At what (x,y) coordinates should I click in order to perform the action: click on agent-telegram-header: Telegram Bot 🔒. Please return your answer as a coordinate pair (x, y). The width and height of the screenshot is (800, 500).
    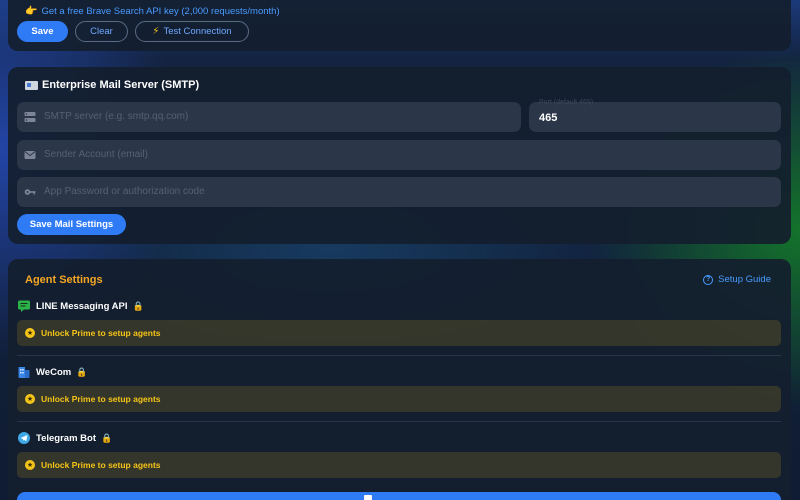
    Looking at the image, I should click on (65, 438).